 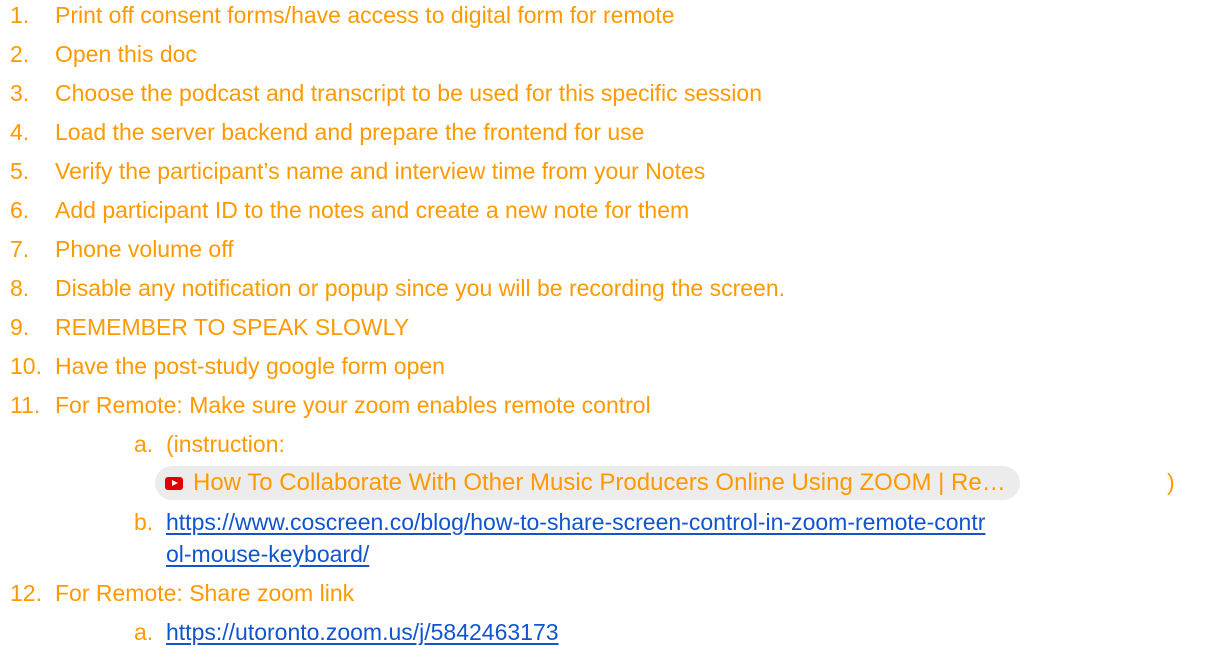 What do you see at coordinates (20, 327) in the screenshot?
I see `list-number: 9.` at bounding box center [20, 327].